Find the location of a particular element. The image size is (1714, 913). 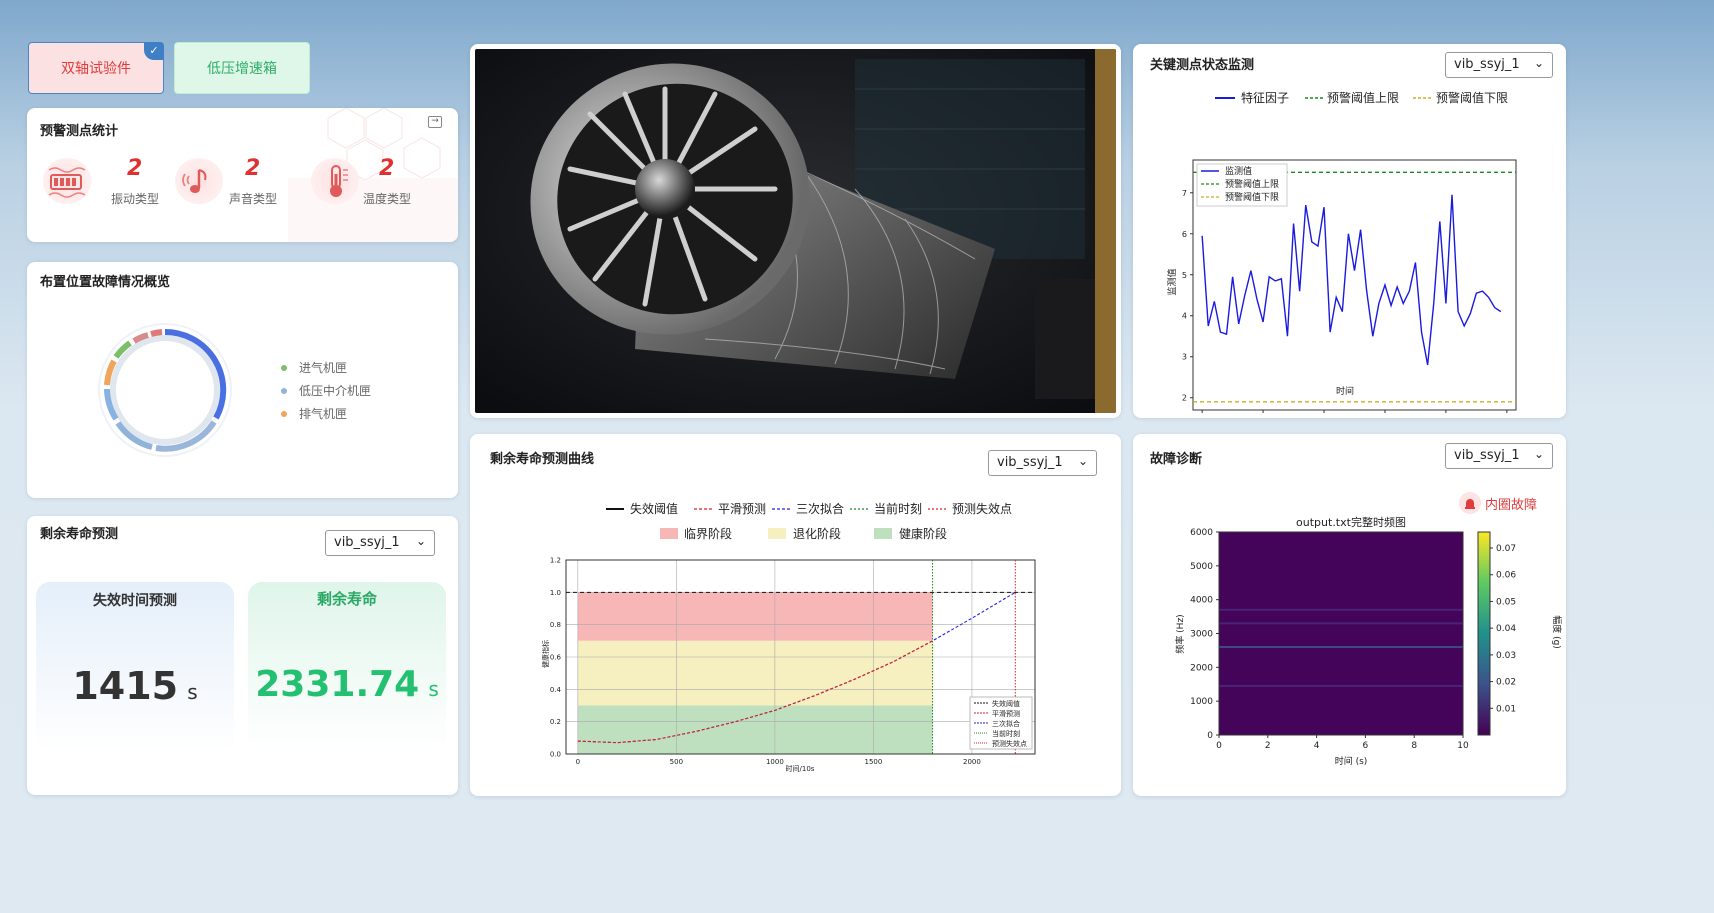

fail-time-unit: s is located at coordinates (192, 692).